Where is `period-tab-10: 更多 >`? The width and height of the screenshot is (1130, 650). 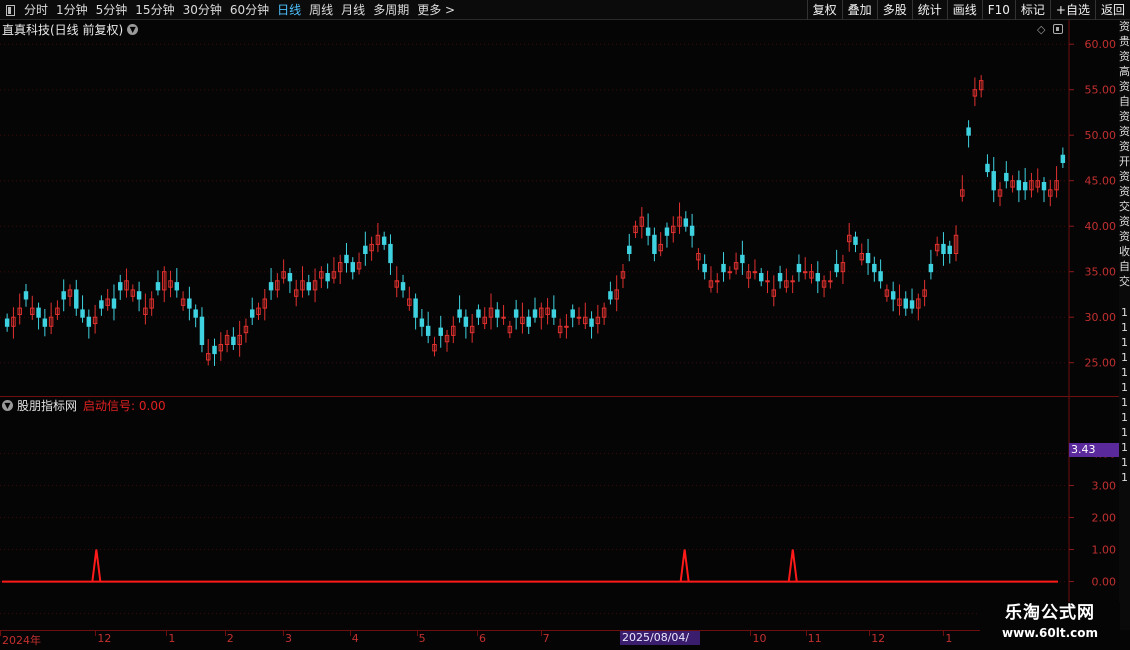 period-tab-10: 更多 > is located at coordinates (436, 10).